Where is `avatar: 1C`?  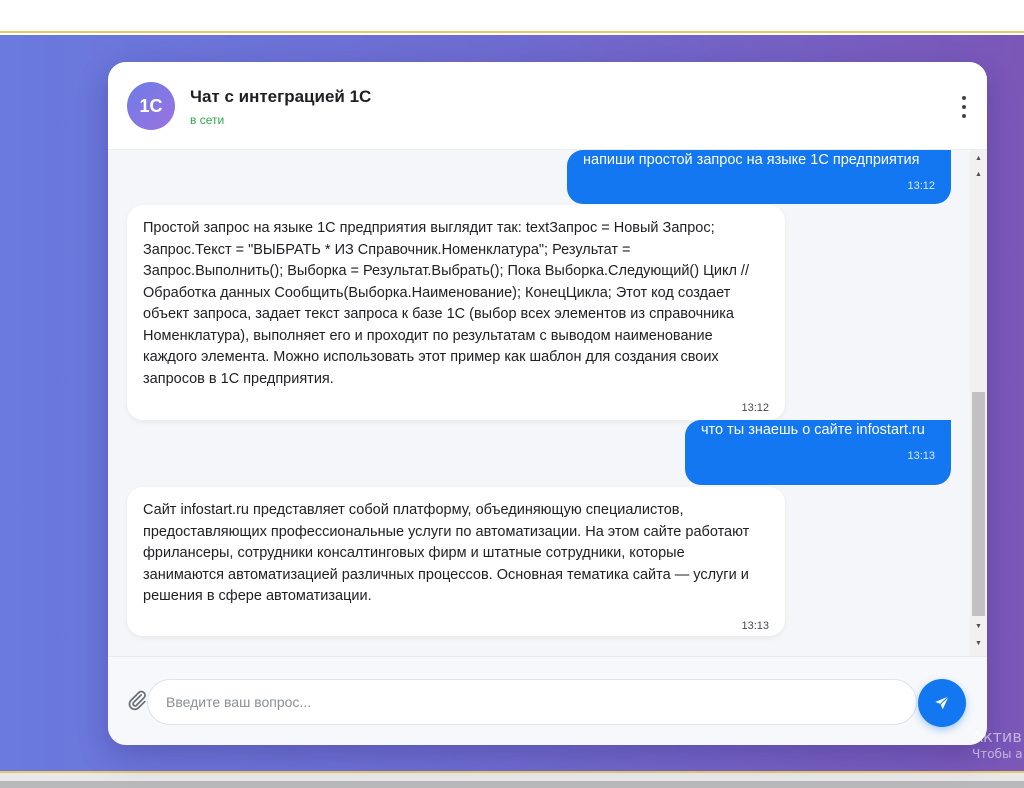 avatar: 1C is located at coordinates (151, 106).